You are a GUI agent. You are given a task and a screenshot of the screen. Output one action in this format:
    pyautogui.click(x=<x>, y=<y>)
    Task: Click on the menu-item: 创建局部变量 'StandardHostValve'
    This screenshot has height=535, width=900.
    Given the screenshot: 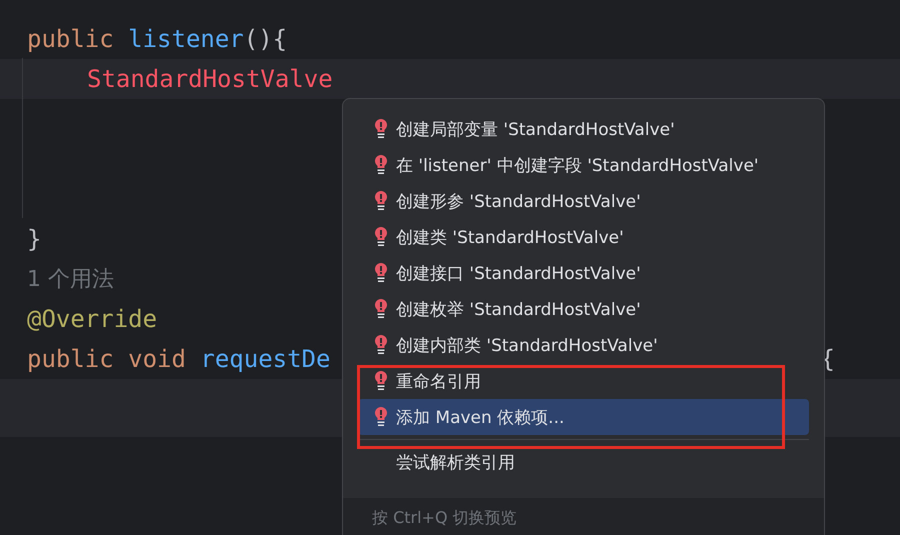 What is the action you would take?
    pyautogui.click(x=583, y=129)
    